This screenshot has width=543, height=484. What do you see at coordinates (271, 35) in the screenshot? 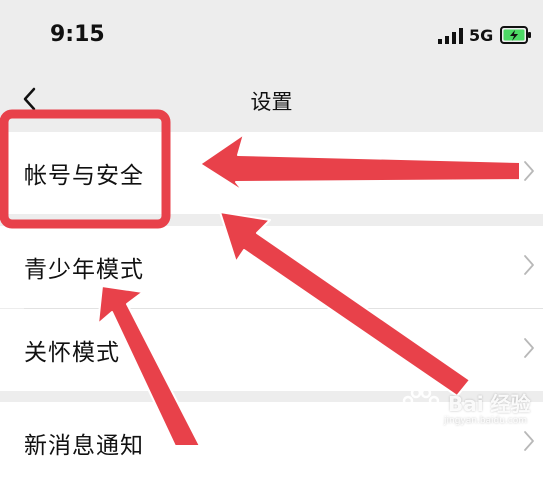
I see `status-bar: 9:15 5G` at bounding box center [271, 35].